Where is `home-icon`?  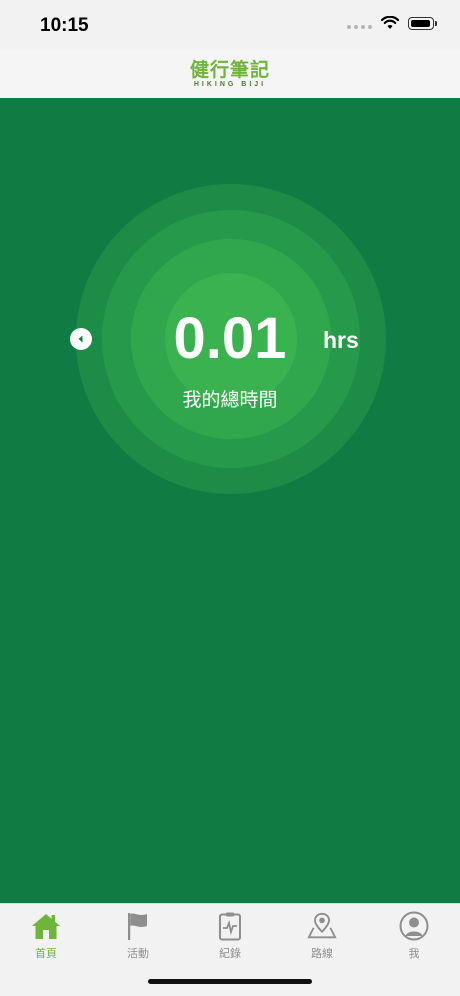
home-icon is located at coordinates (46, 926).